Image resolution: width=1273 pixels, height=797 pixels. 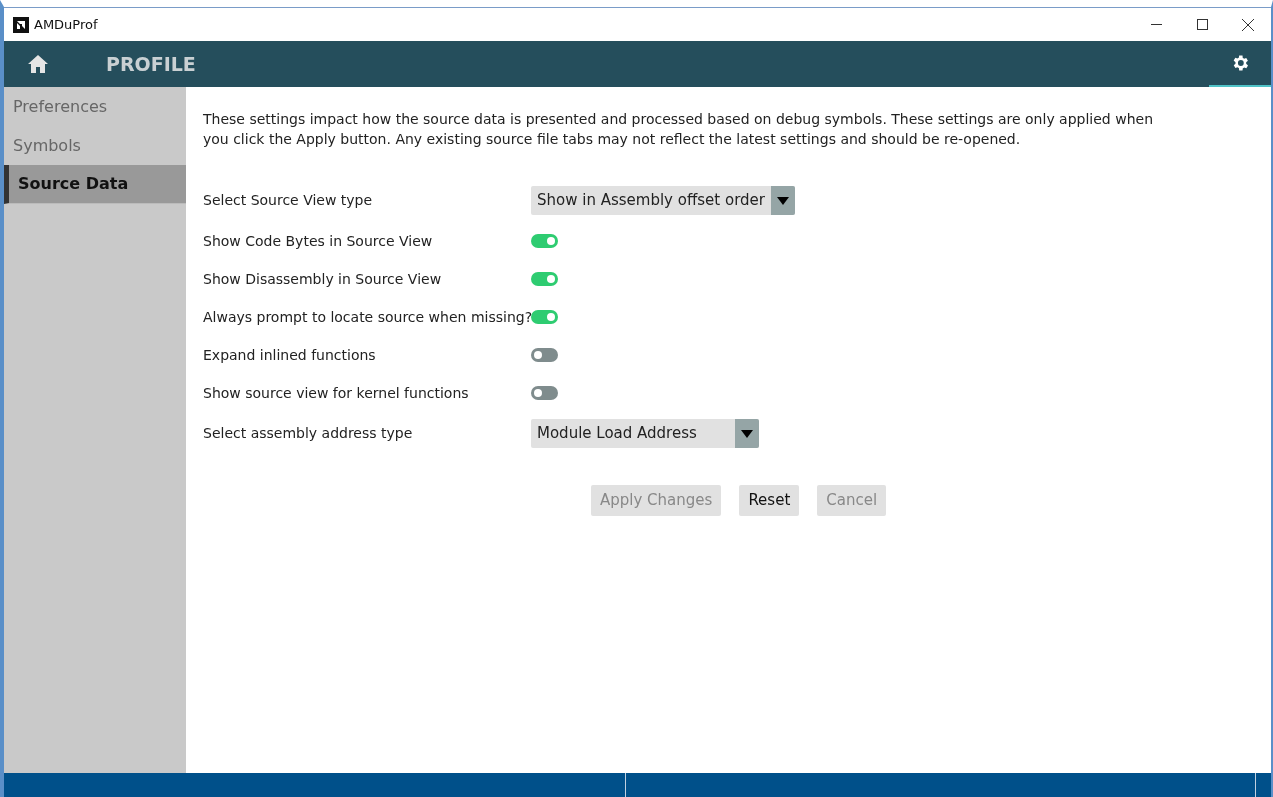 What do you see at coordinates (663, 200) in the screenshot?
I see `dropdown: Show in Assembly offset order` at bounding box center [663, 200].